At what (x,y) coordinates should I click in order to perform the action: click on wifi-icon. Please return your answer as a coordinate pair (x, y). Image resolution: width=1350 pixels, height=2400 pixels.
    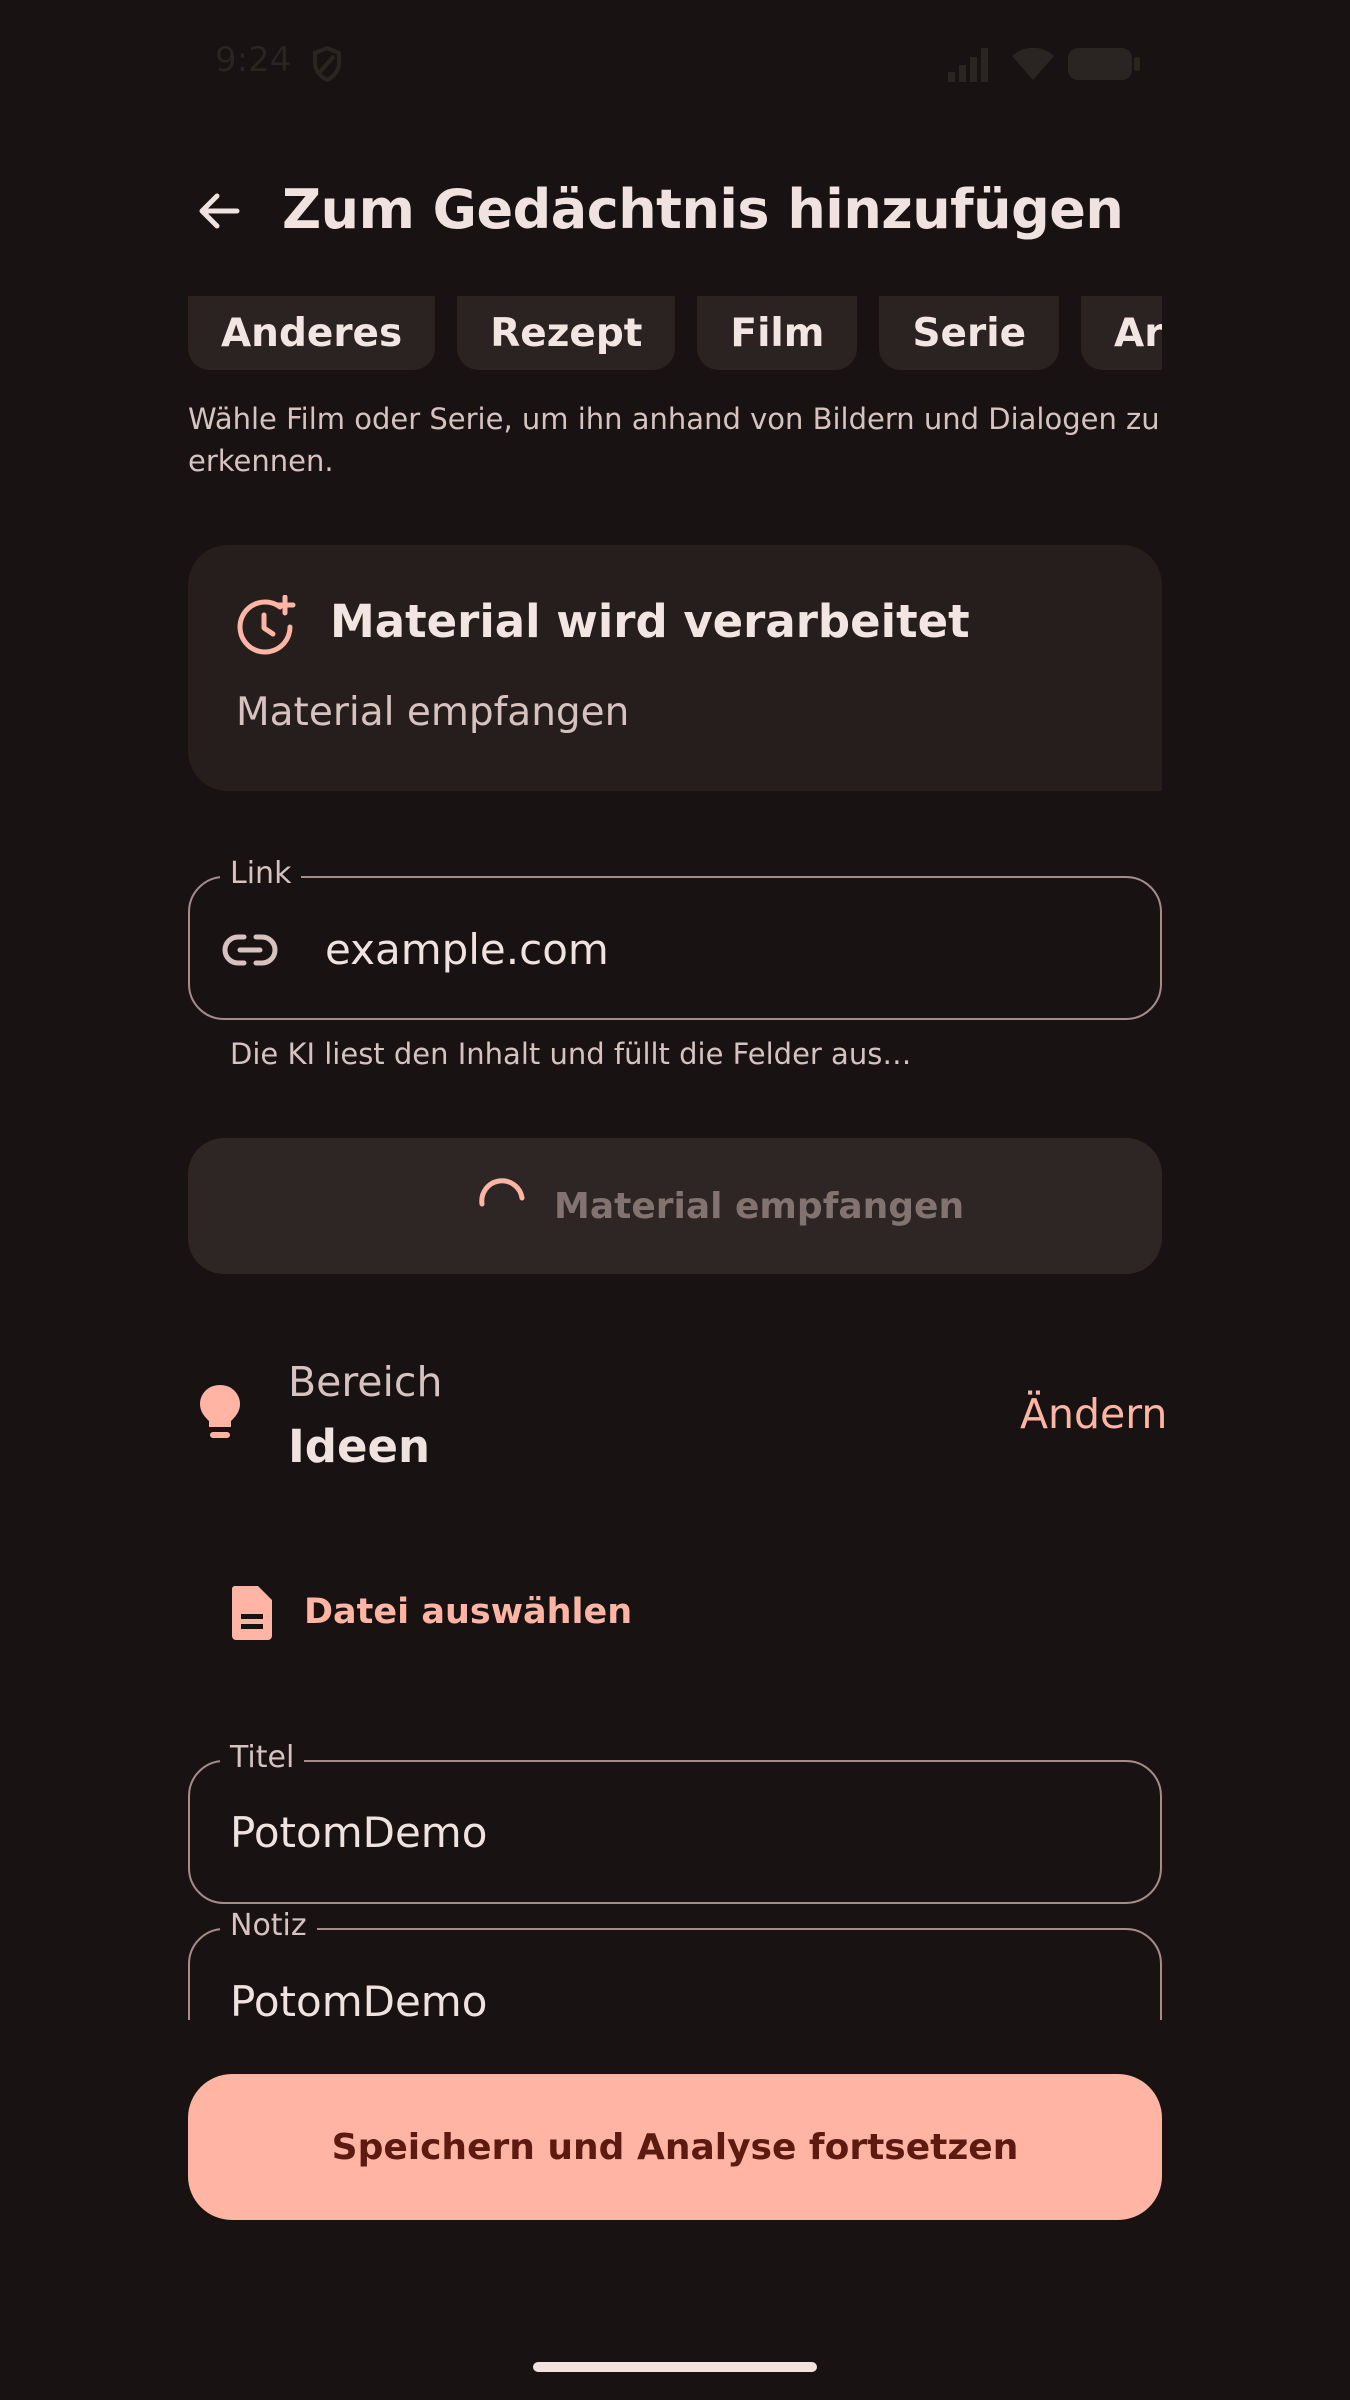
    Looking at the image, I should click on (1033, 63).